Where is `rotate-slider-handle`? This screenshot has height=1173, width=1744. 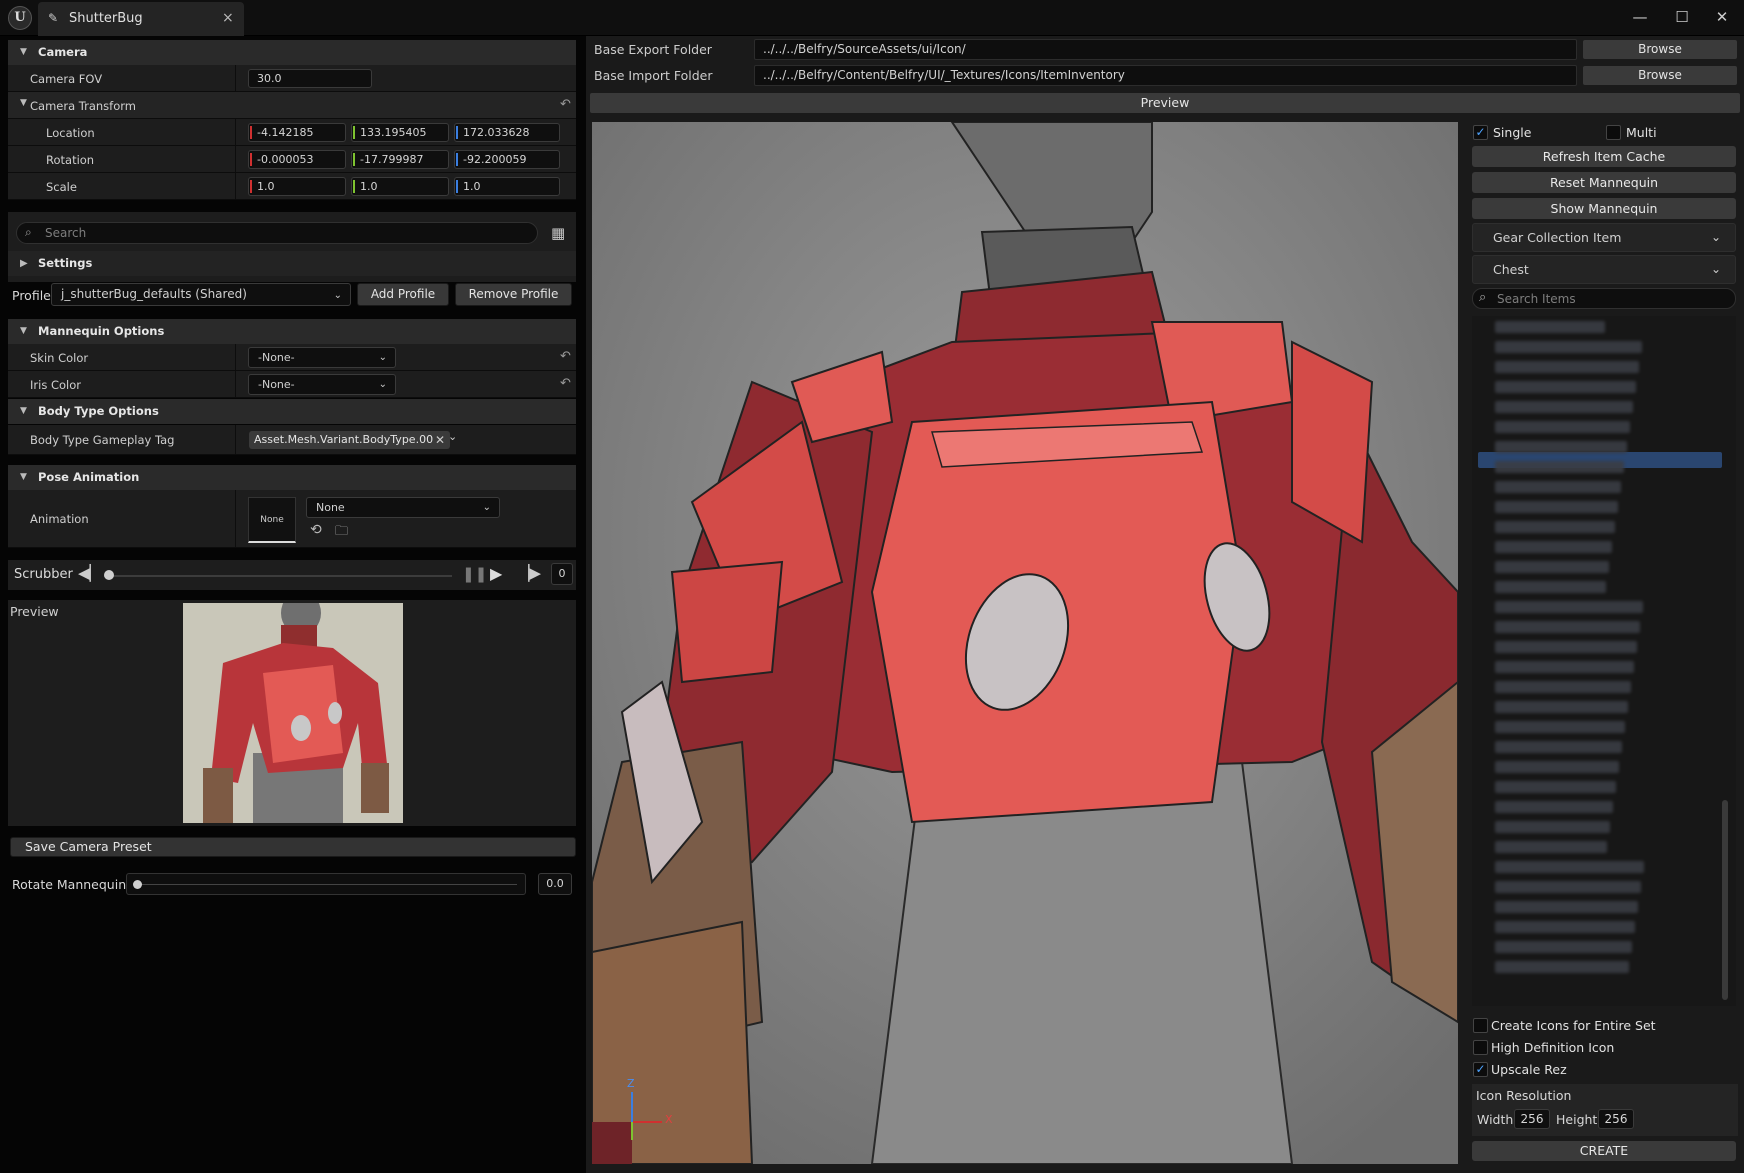 rotate-slider-handle is located at coordinates (137, 884).